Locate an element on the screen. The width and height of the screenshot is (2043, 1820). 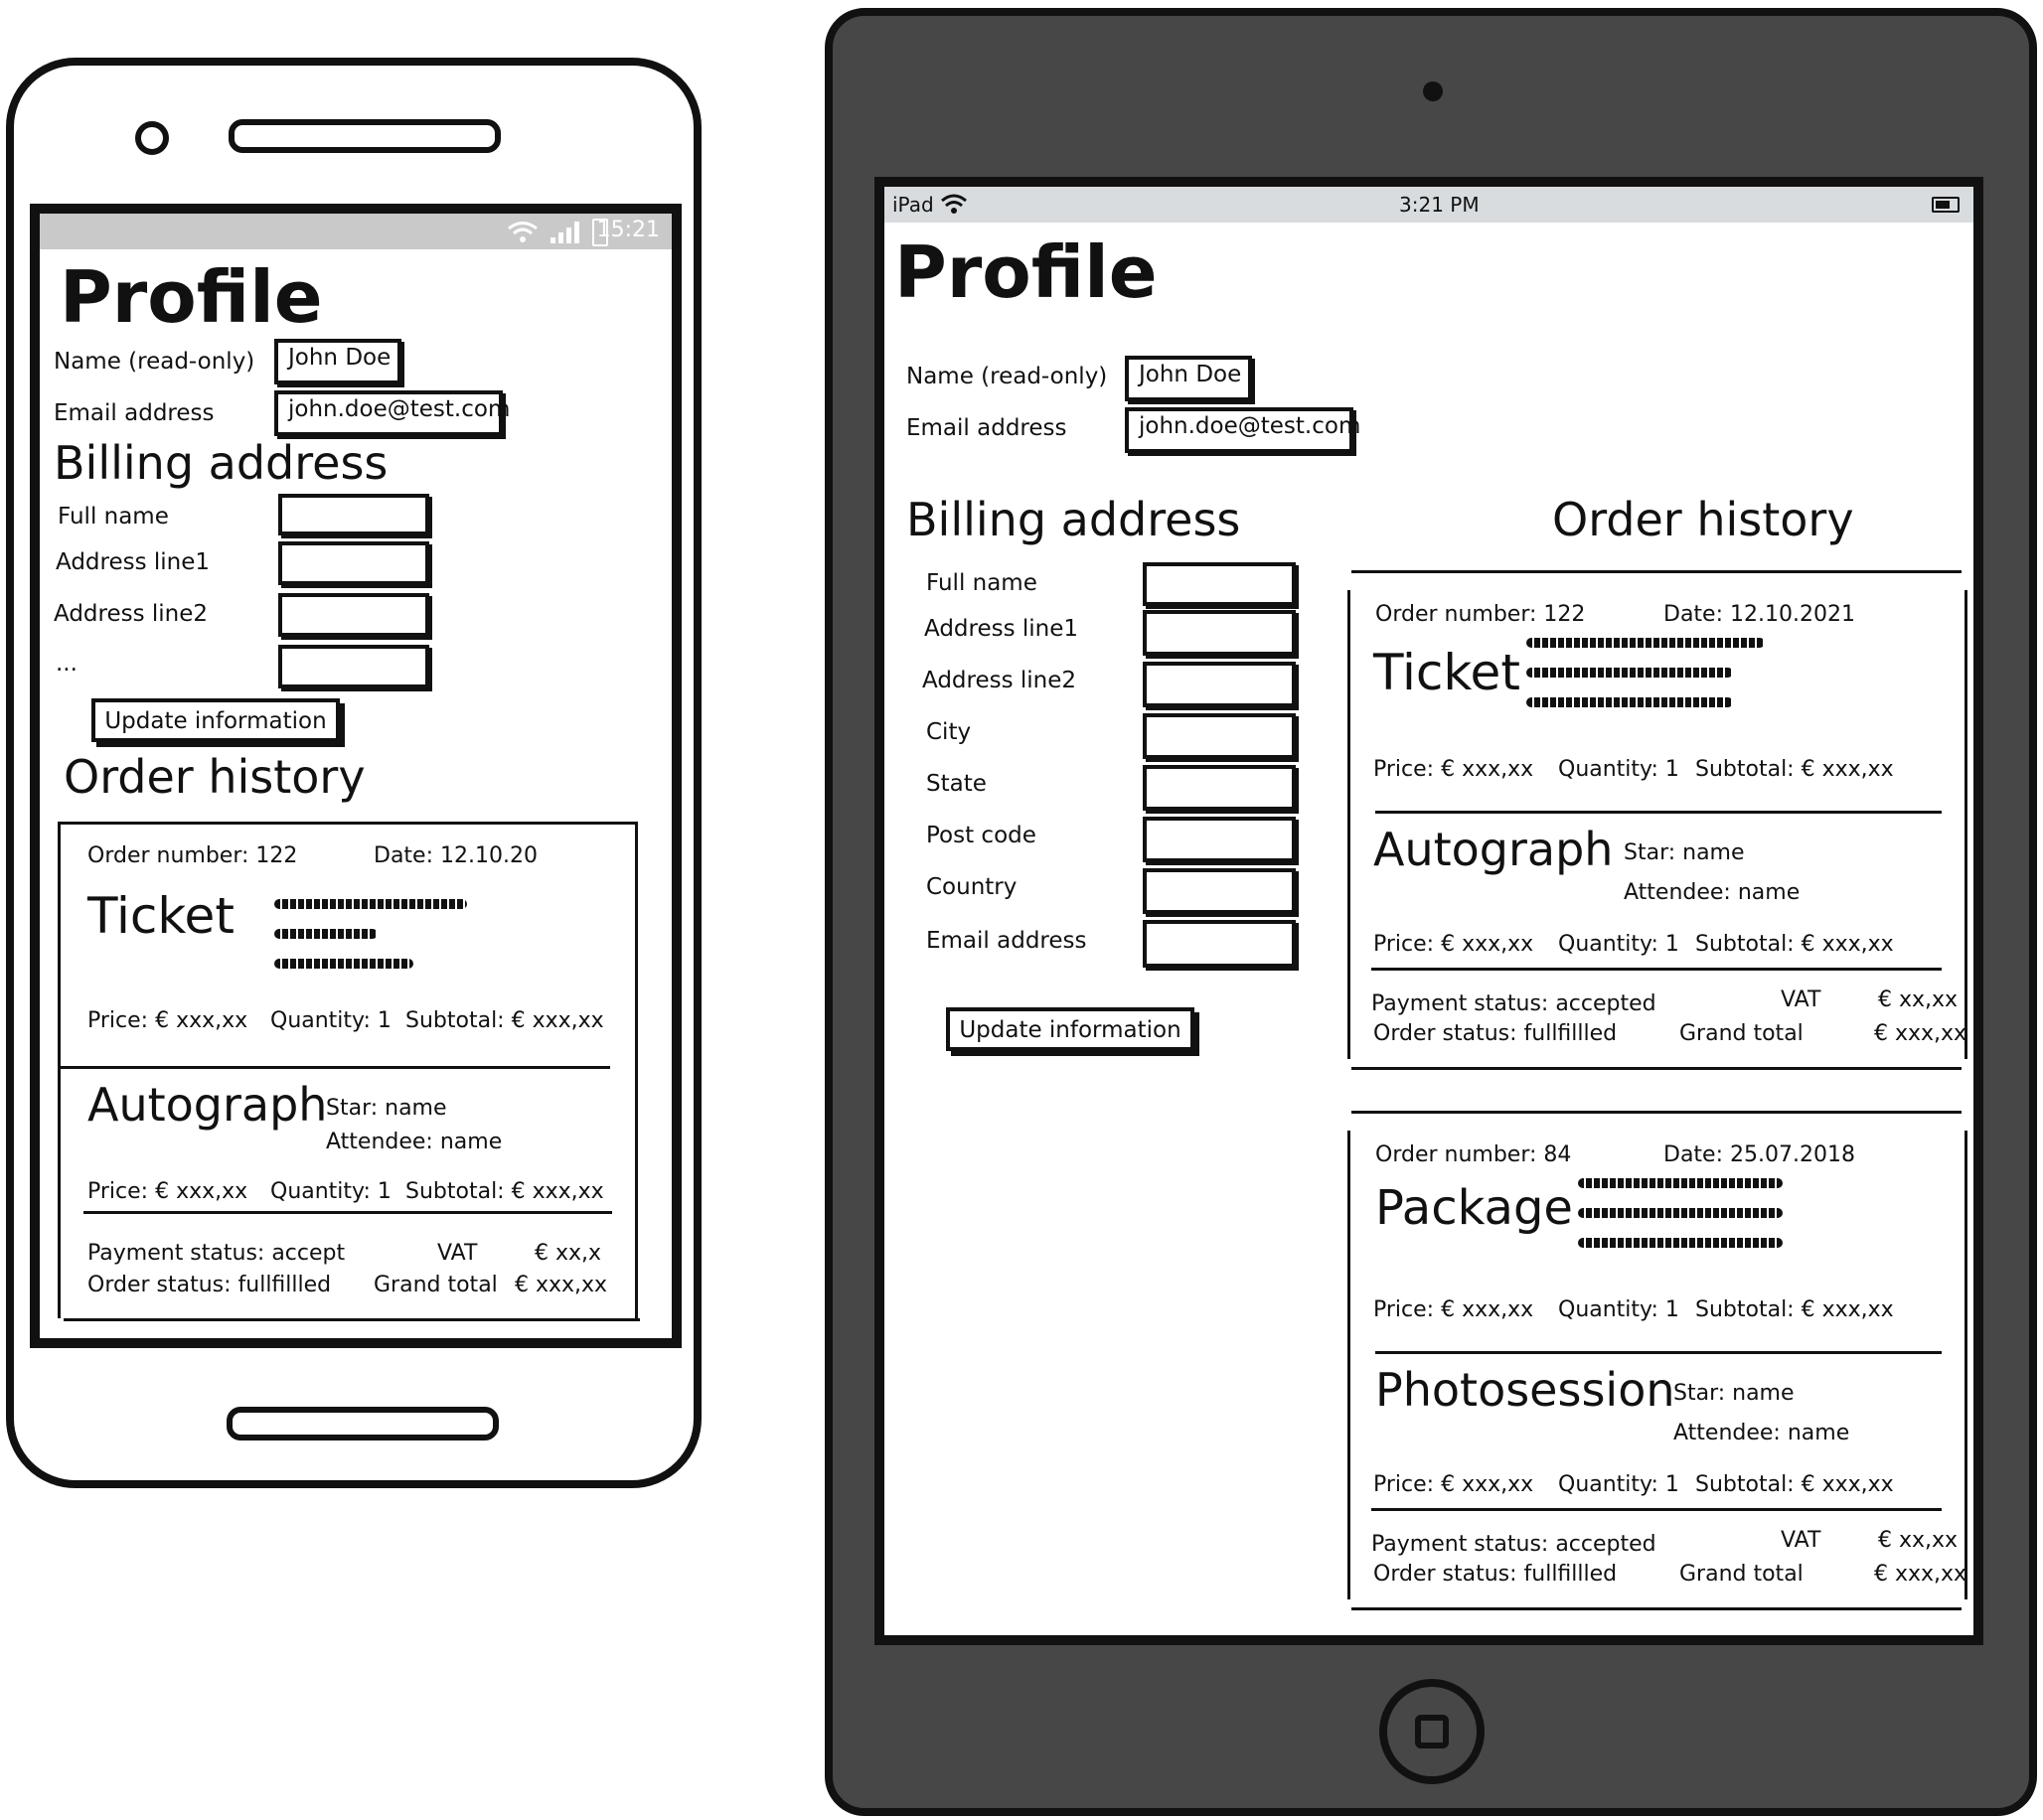
phone-home-bar is located at coordinates (363, 1424).